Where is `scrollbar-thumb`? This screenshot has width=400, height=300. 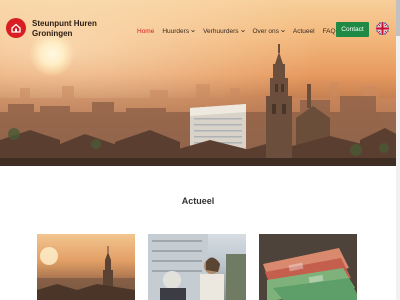
scrollbar-thumb is located at coordinates (398, 18).